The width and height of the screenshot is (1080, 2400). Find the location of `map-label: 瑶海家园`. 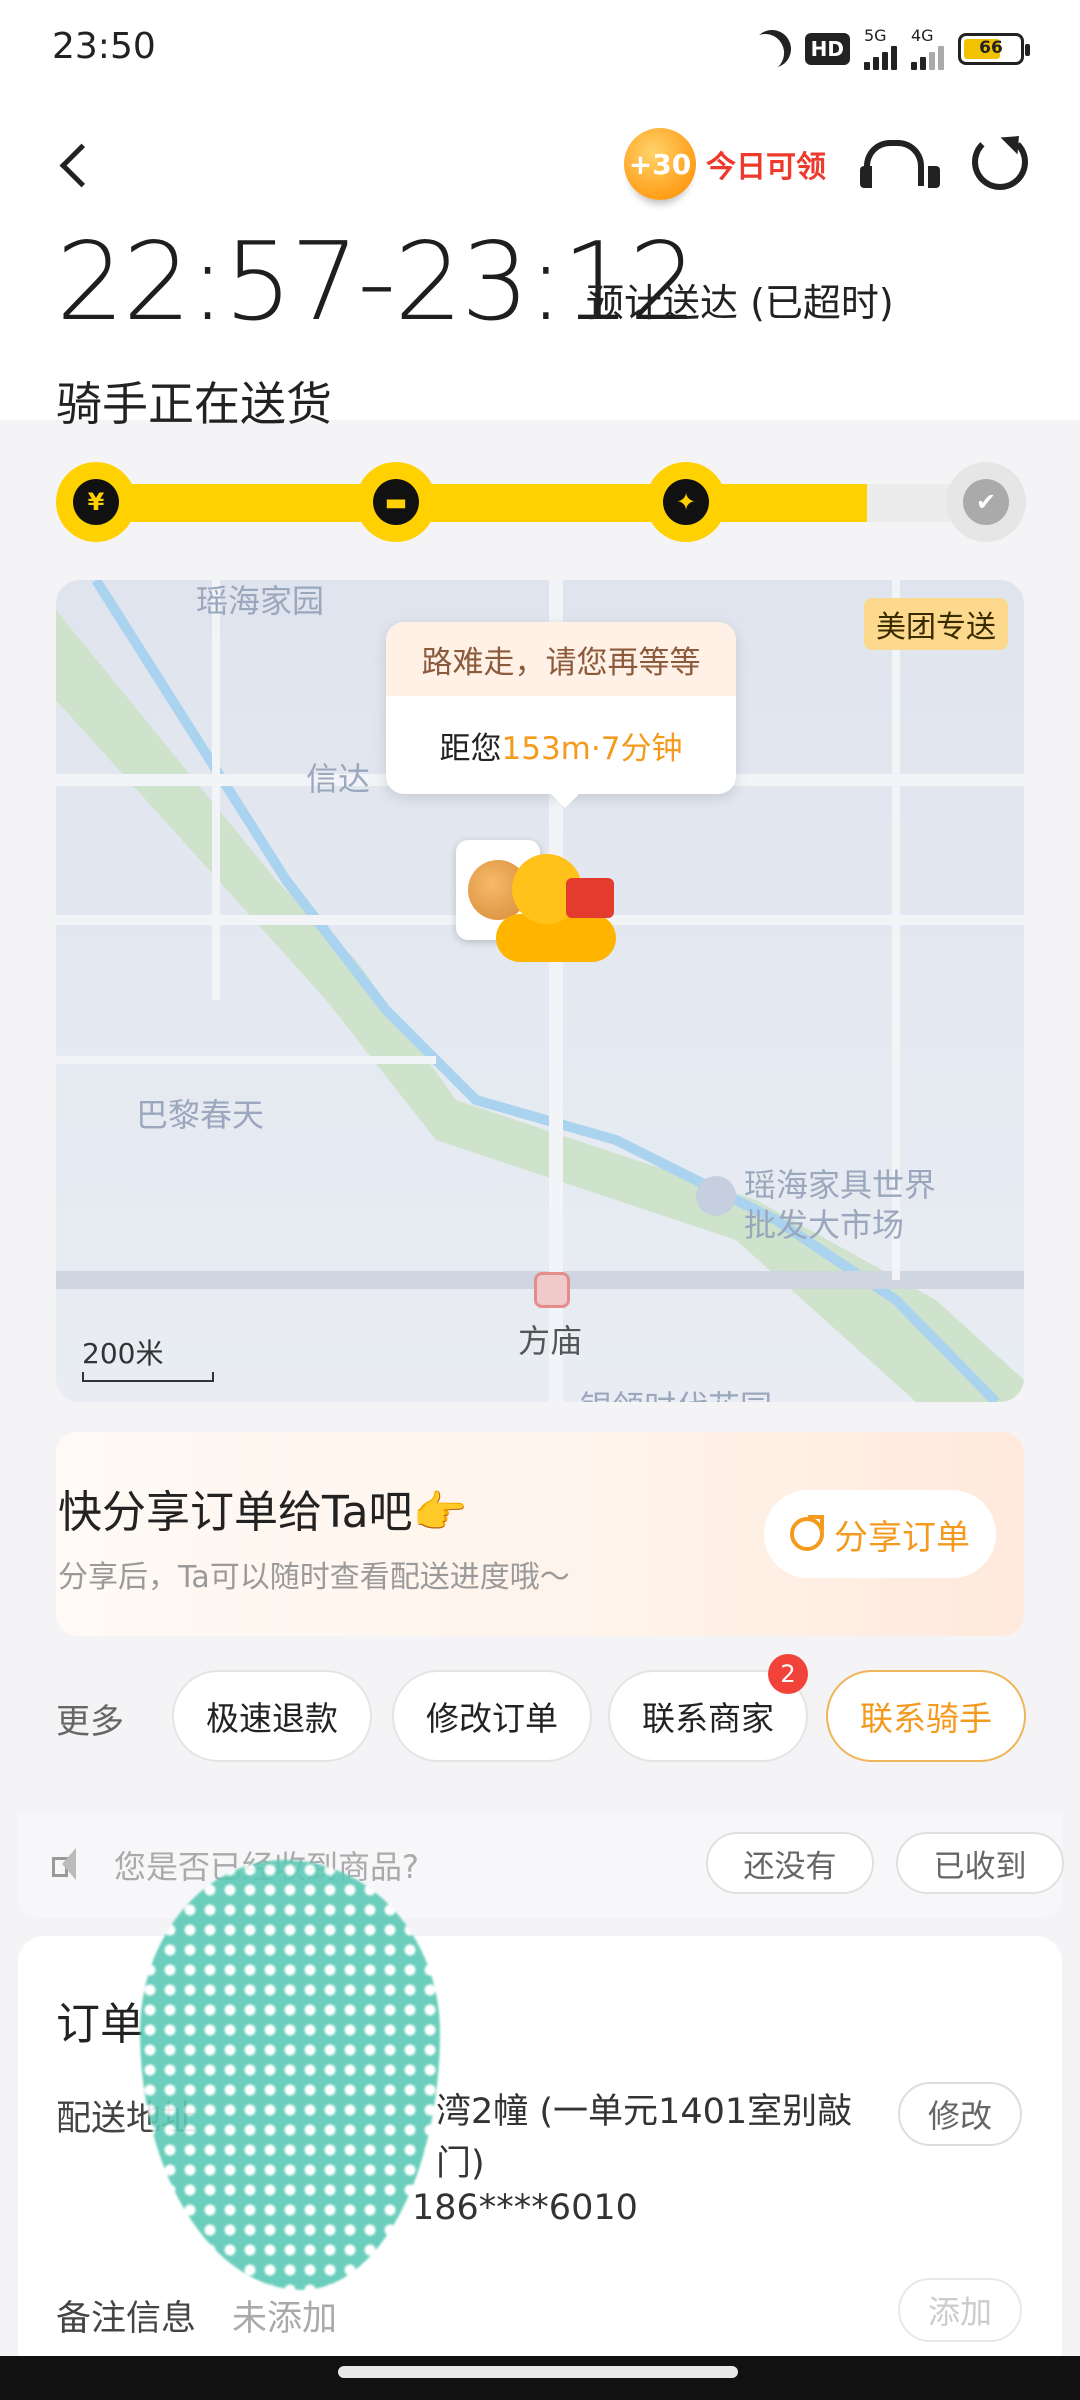

map-label: 瑶海家园 is located at coordinates (260, 601).